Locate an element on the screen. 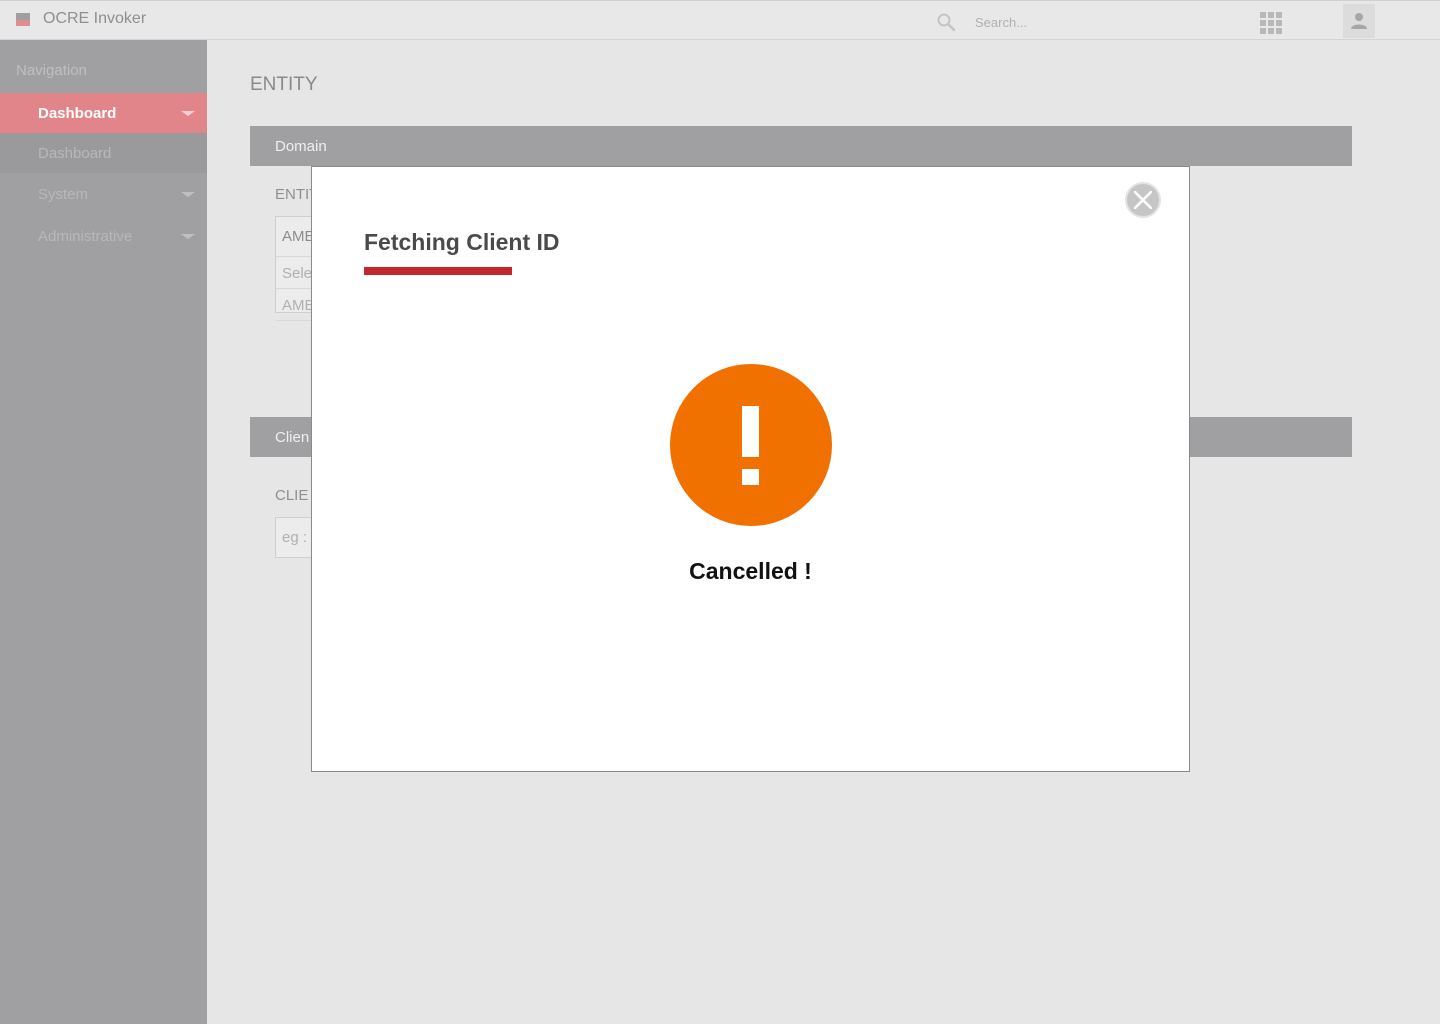 This screenshot has width=1440, height=1024. title-underline is located at coordinates (438, 271).